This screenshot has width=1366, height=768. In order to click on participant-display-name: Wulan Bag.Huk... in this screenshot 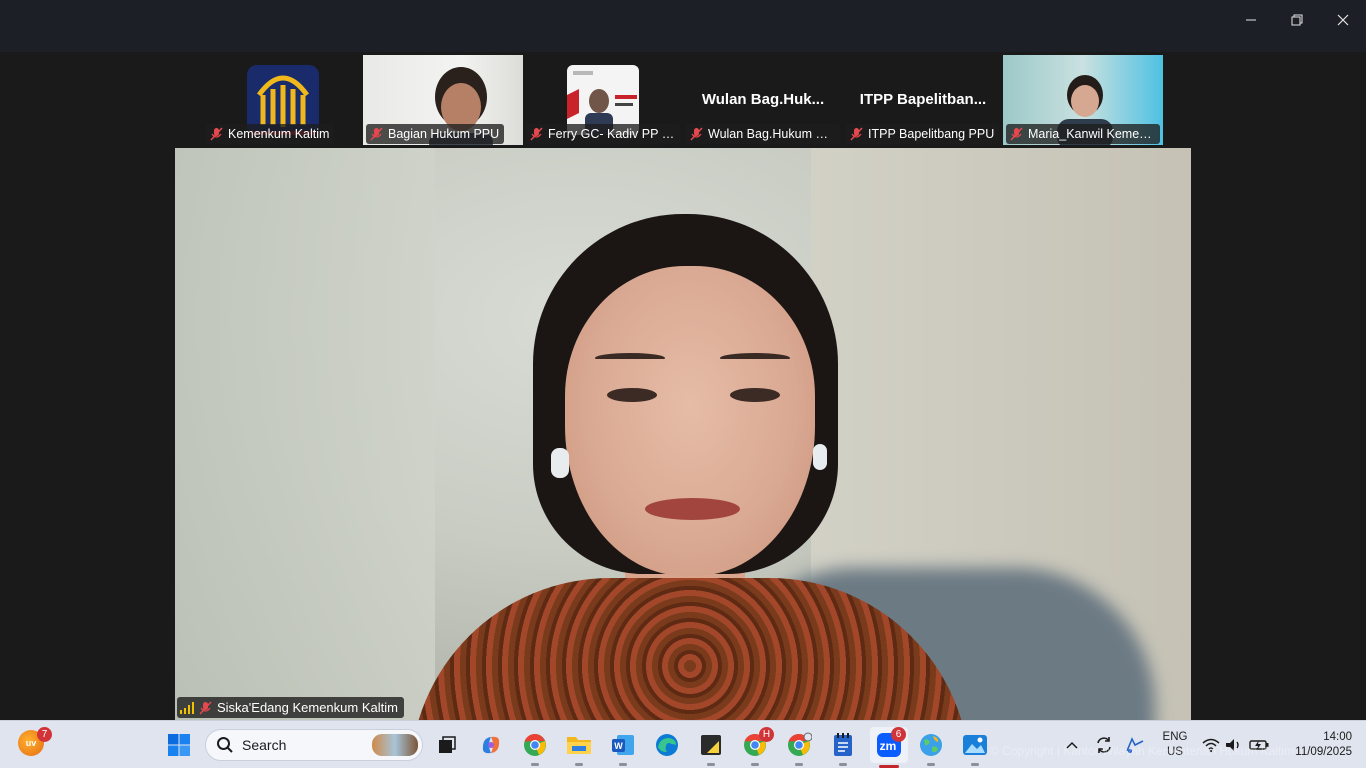, I will do `click(763, 99)`.